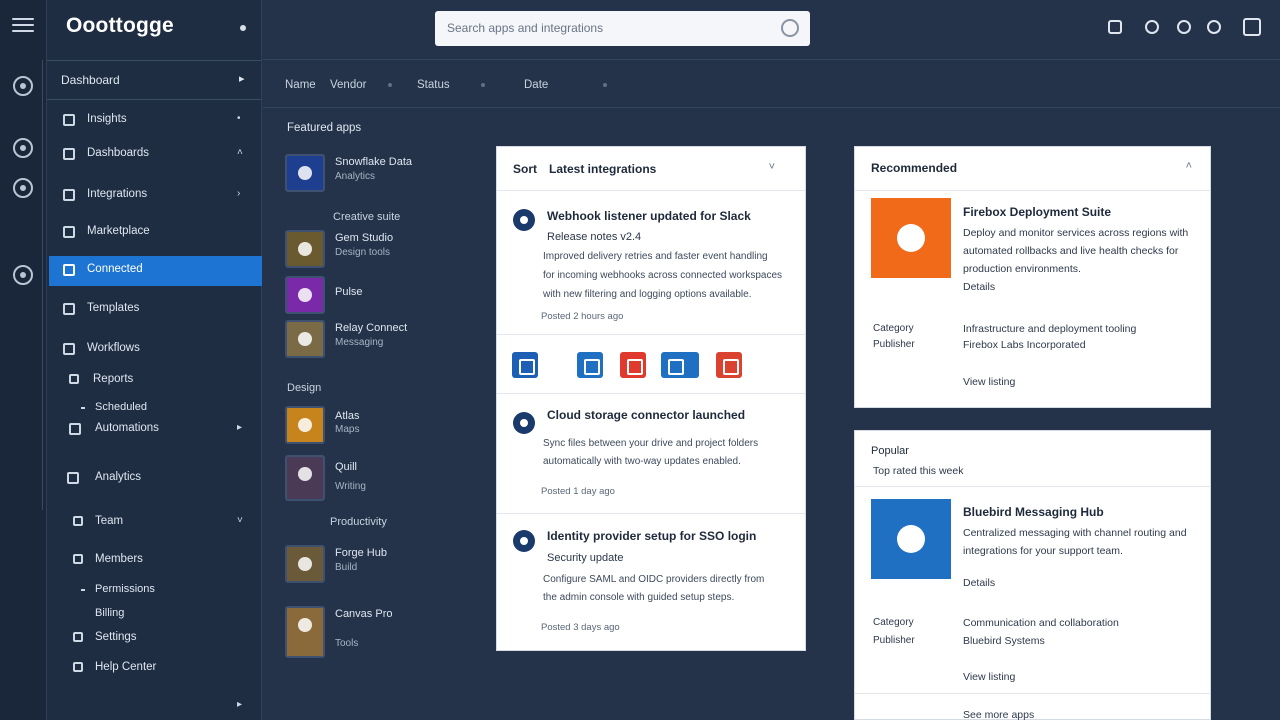  I want to click on sidebar-item-insights: Insights •, so click(155, 121).